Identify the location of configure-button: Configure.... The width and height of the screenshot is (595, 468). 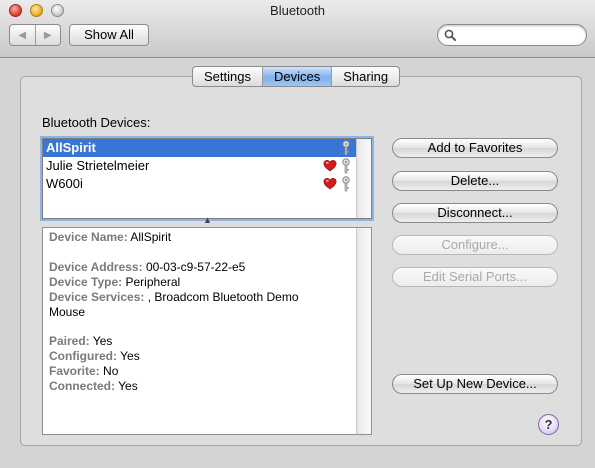
(475, 245).